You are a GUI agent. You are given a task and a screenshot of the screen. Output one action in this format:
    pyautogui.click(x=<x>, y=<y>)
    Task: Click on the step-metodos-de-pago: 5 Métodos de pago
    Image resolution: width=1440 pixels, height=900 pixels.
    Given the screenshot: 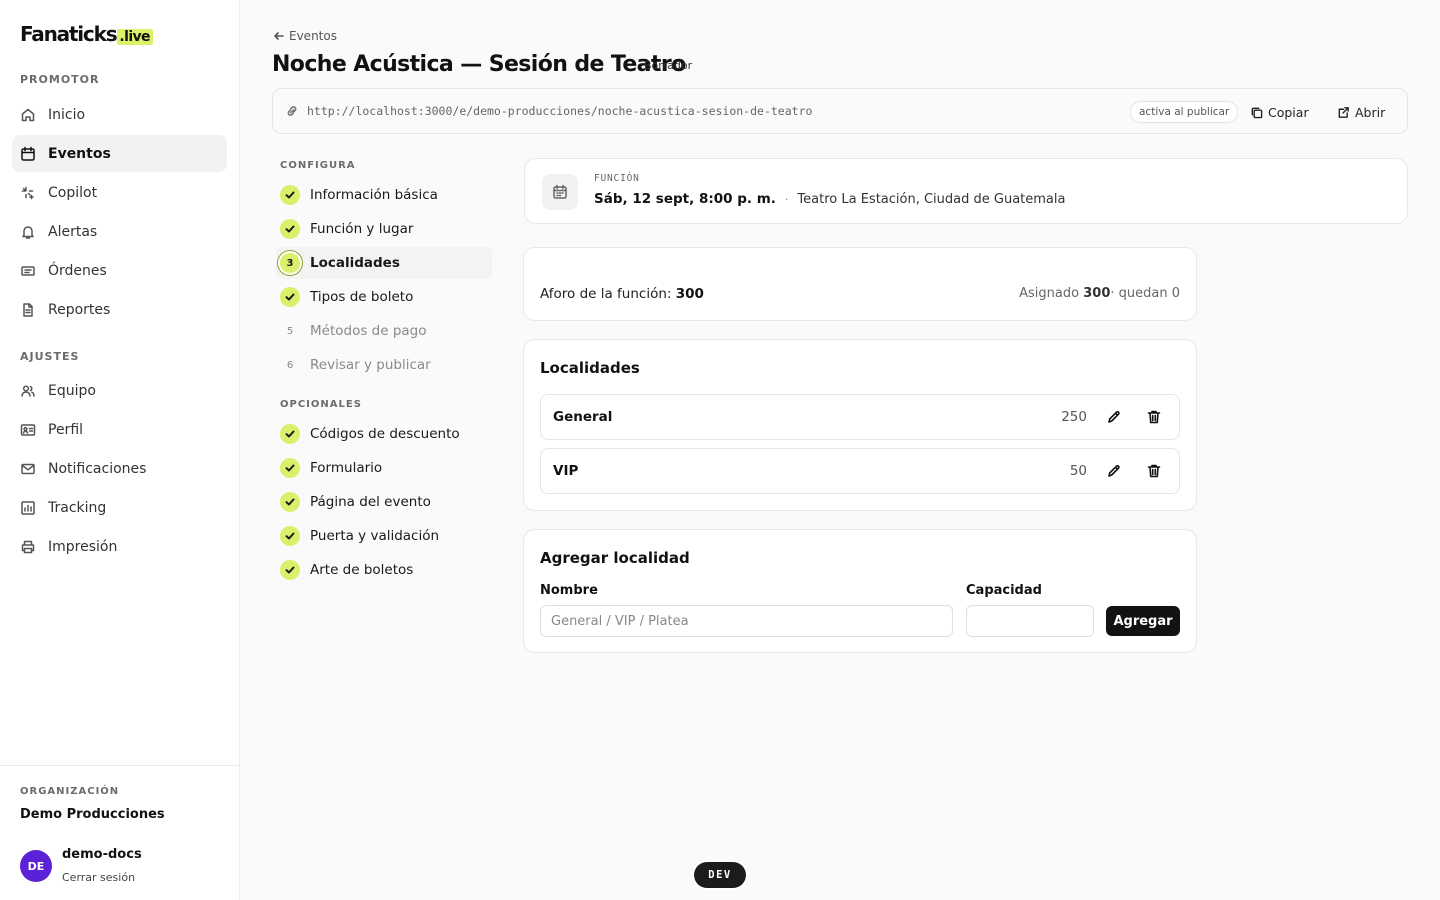 What is the action you would take?
    pyautogui.click(x=384, y=331)
    